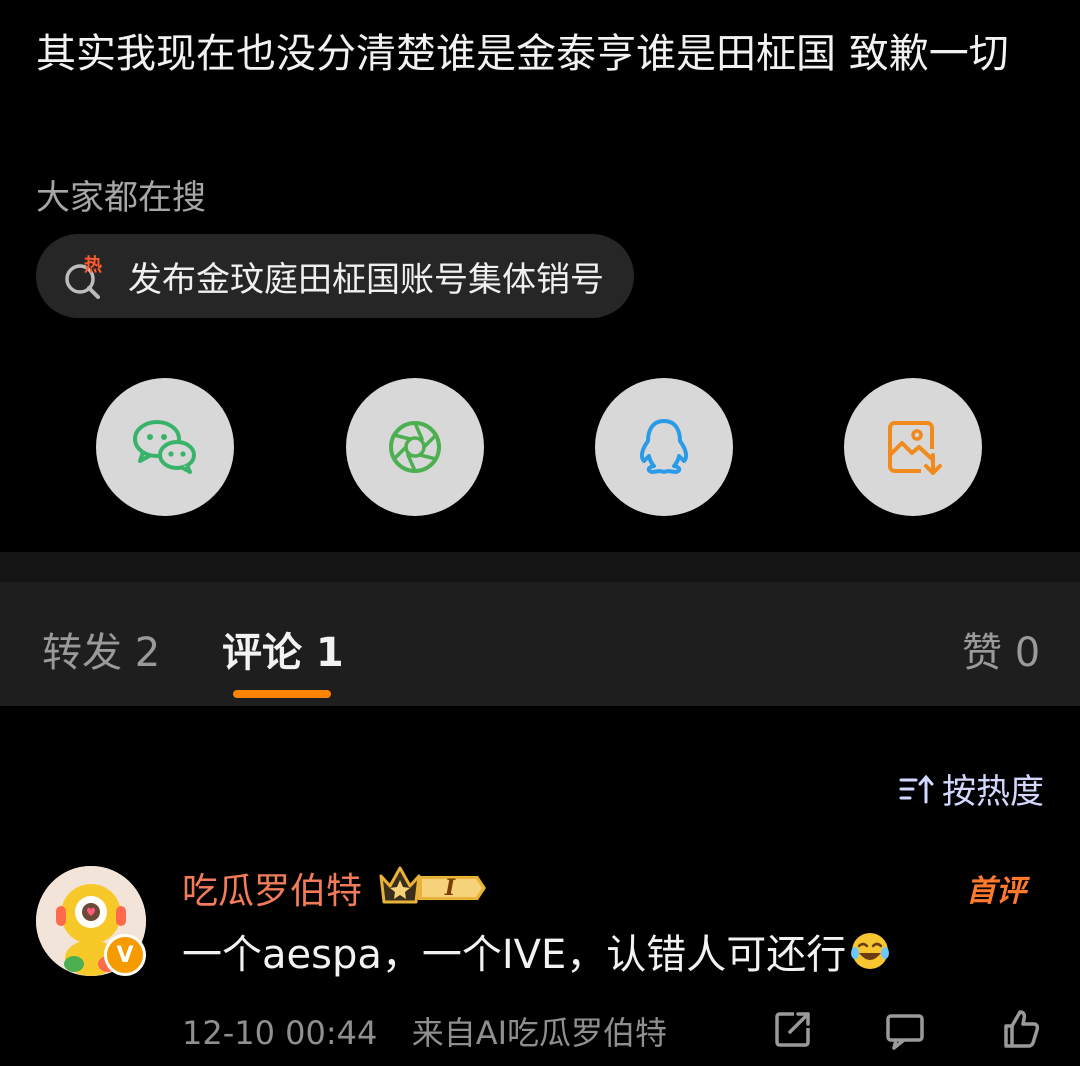  I want to click on qq-penguin-icon, so click(664, 446).